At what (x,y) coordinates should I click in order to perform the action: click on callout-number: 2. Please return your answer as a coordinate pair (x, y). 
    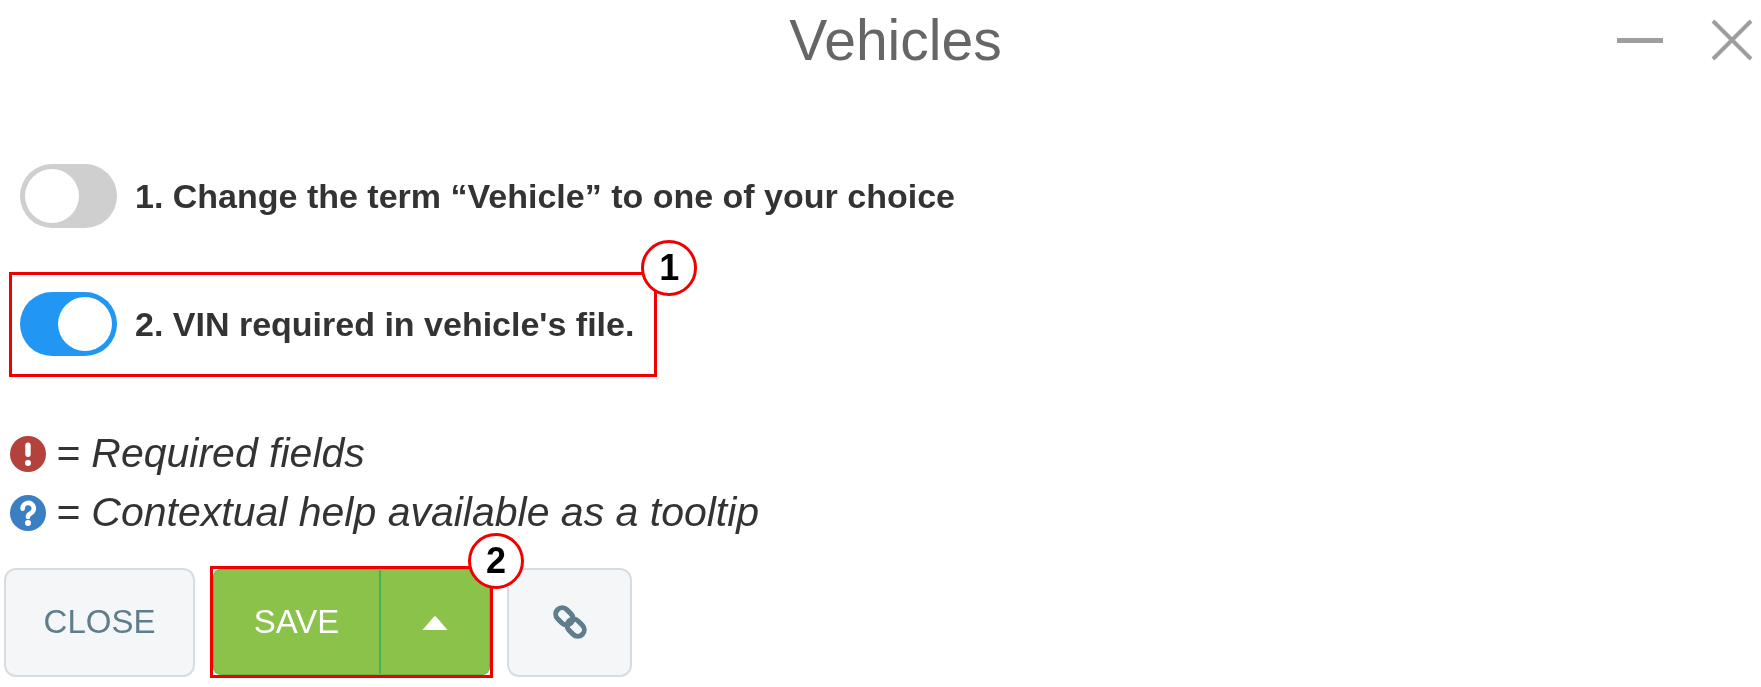
    Looking at the image, I should click on (496, 561).